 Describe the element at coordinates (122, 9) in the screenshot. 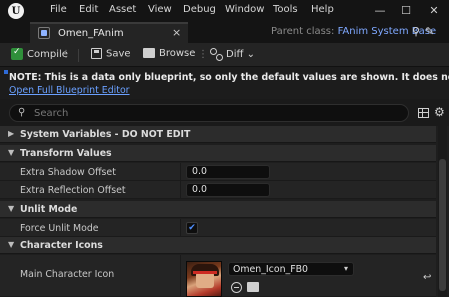

I see `menu-asset: Asset` at that location.